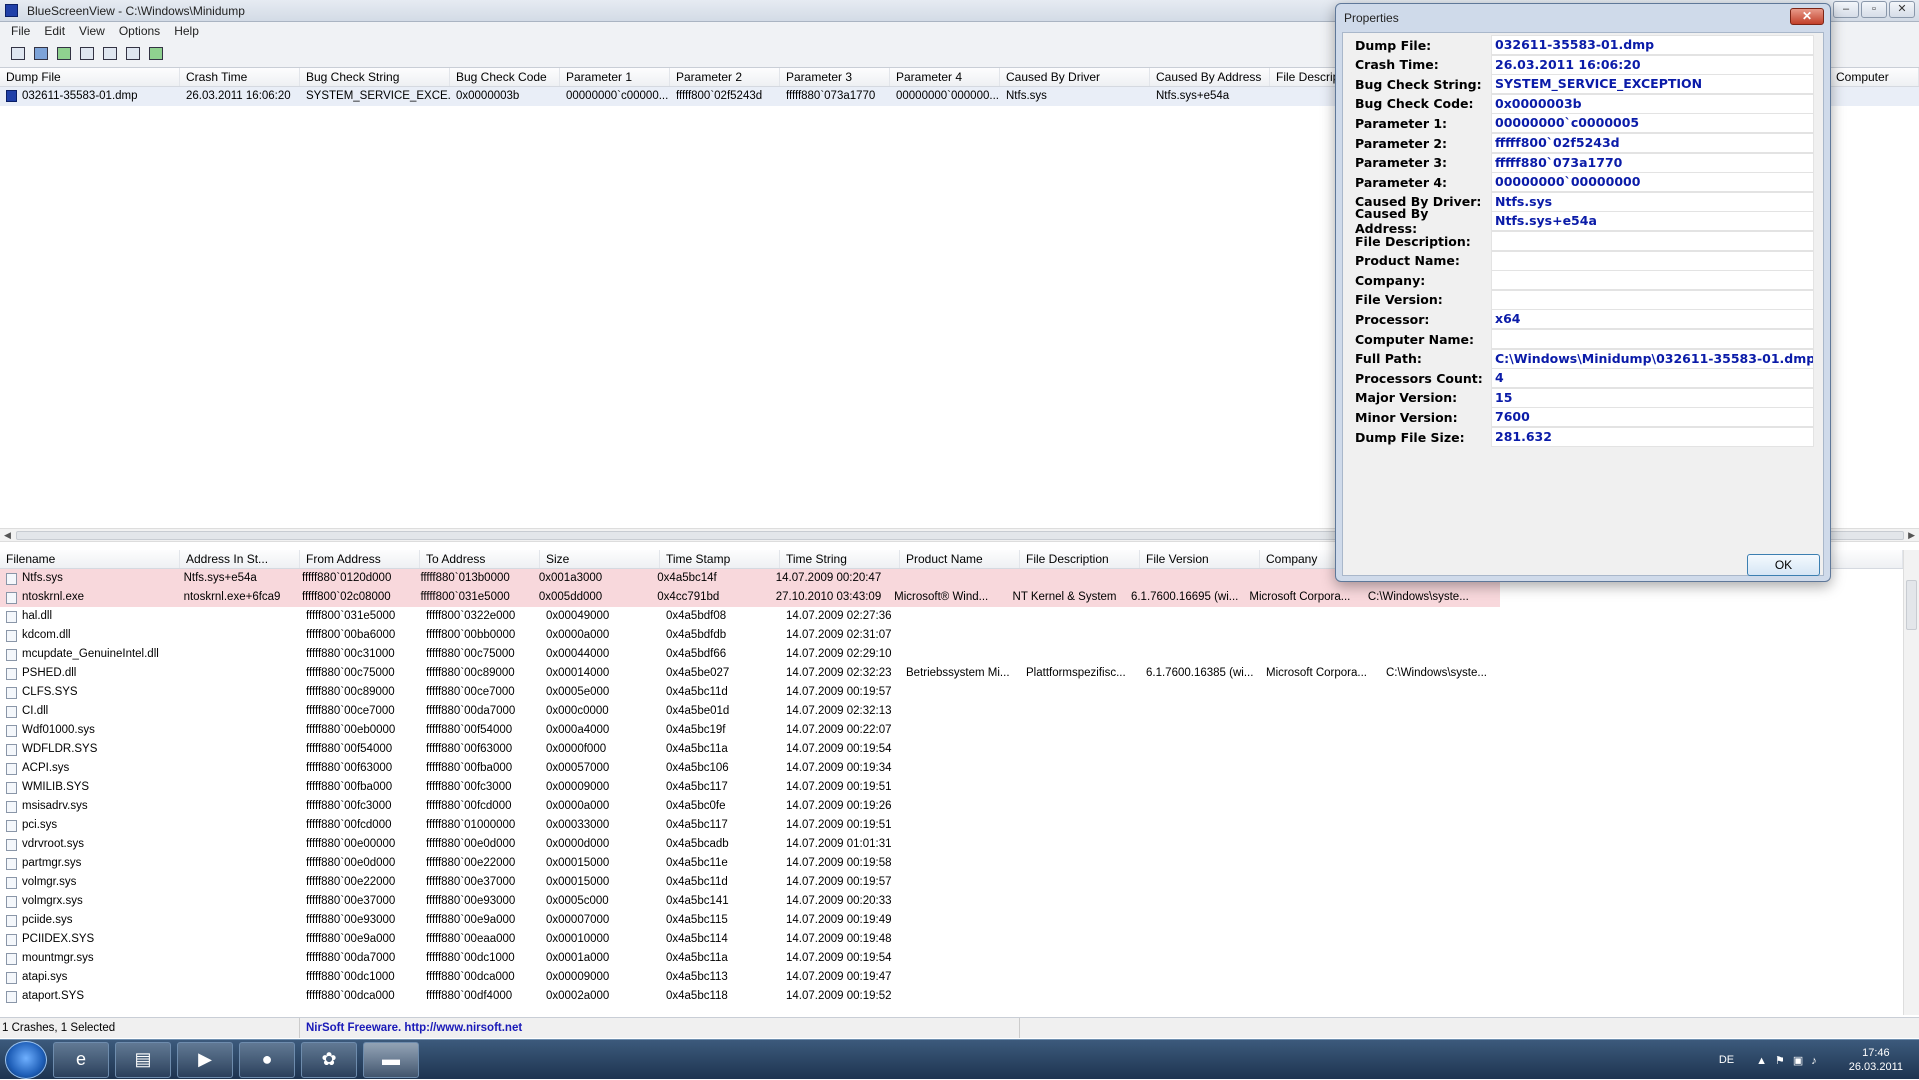 The image size is (1919, 1080). What do you see at coordinates (1911, 605) in the screenshot?
I see `vertical-scroll-thumb` at bounding box center [1911, 605].